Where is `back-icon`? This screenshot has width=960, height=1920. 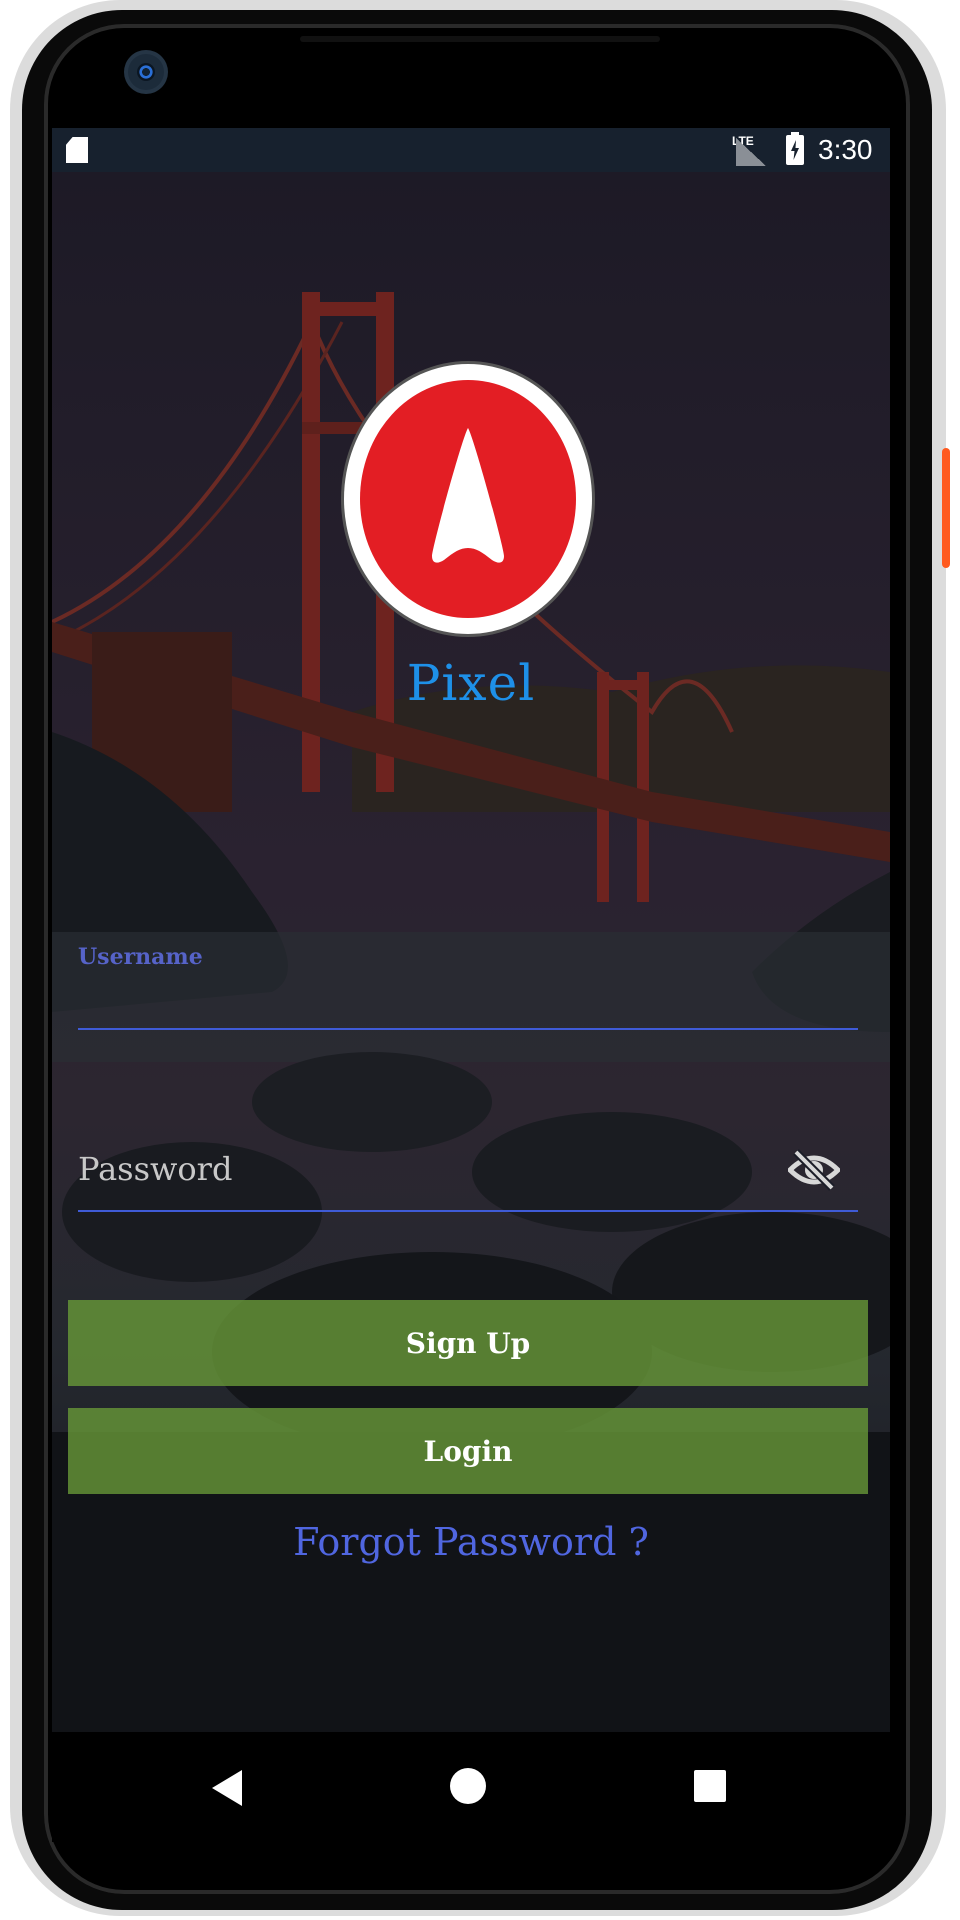
back-icon is located at coordinates (227, 1788).